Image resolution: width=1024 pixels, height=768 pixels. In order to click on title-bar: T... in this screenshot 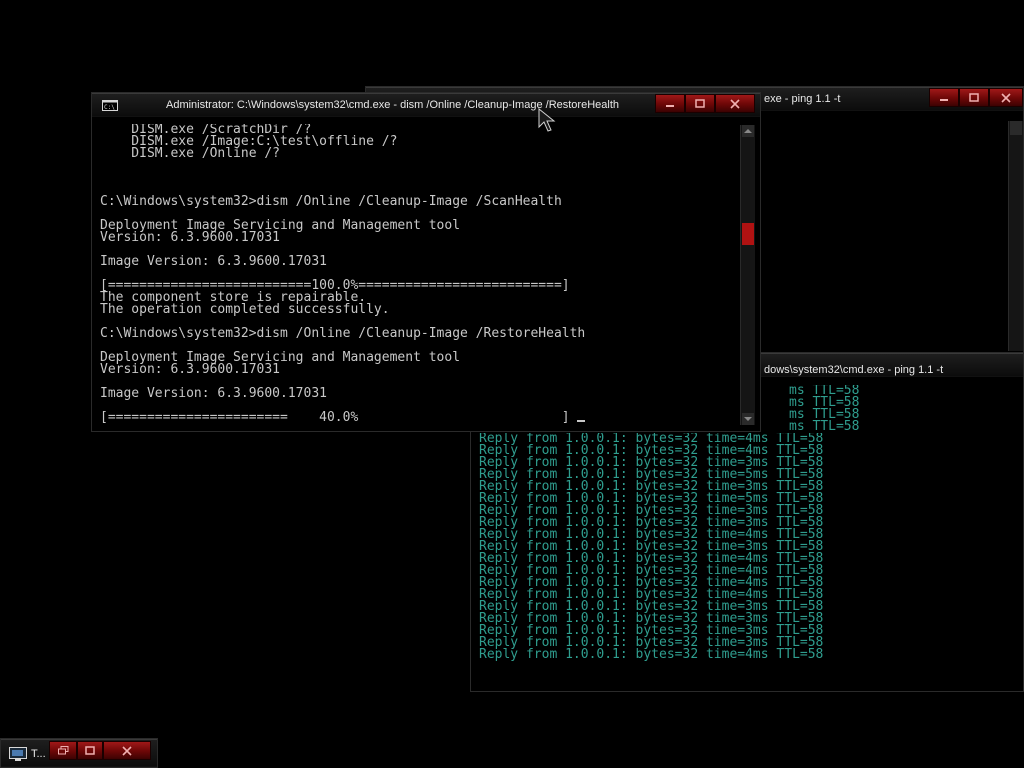, I will do `click(79, 753)`.